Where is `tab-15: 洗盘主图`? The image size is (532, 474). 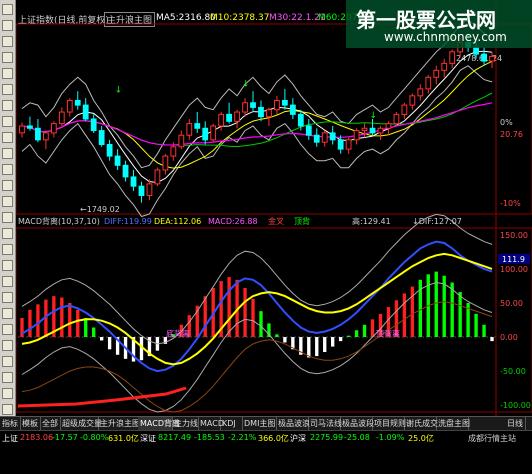 tab-15: 洗盘主图 is located at coordinates (453, 423).